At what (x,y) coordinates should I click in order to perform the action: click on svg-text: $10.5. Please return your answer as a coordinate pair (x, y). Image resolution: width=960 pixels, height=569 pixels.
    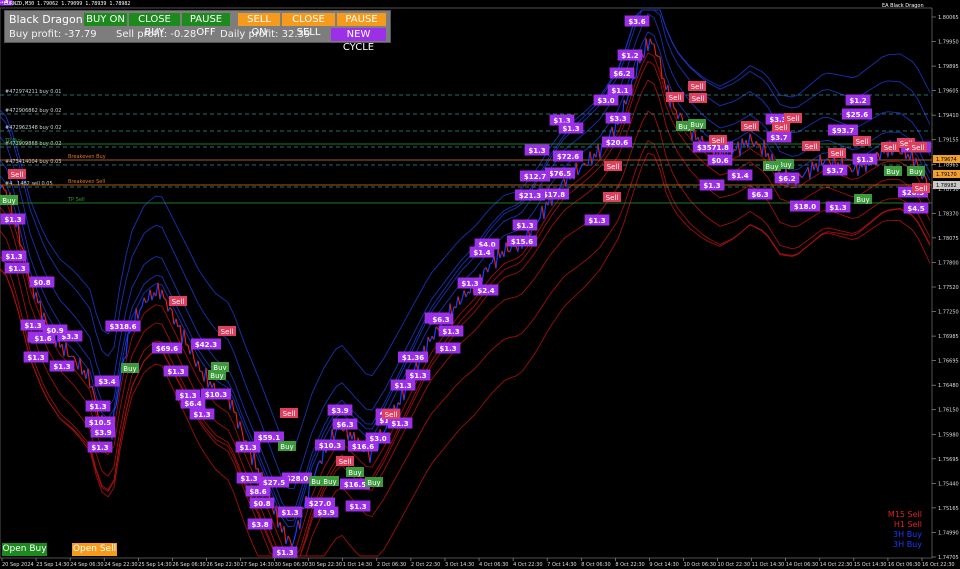
    Looking at the image, I should click on (100, 423).